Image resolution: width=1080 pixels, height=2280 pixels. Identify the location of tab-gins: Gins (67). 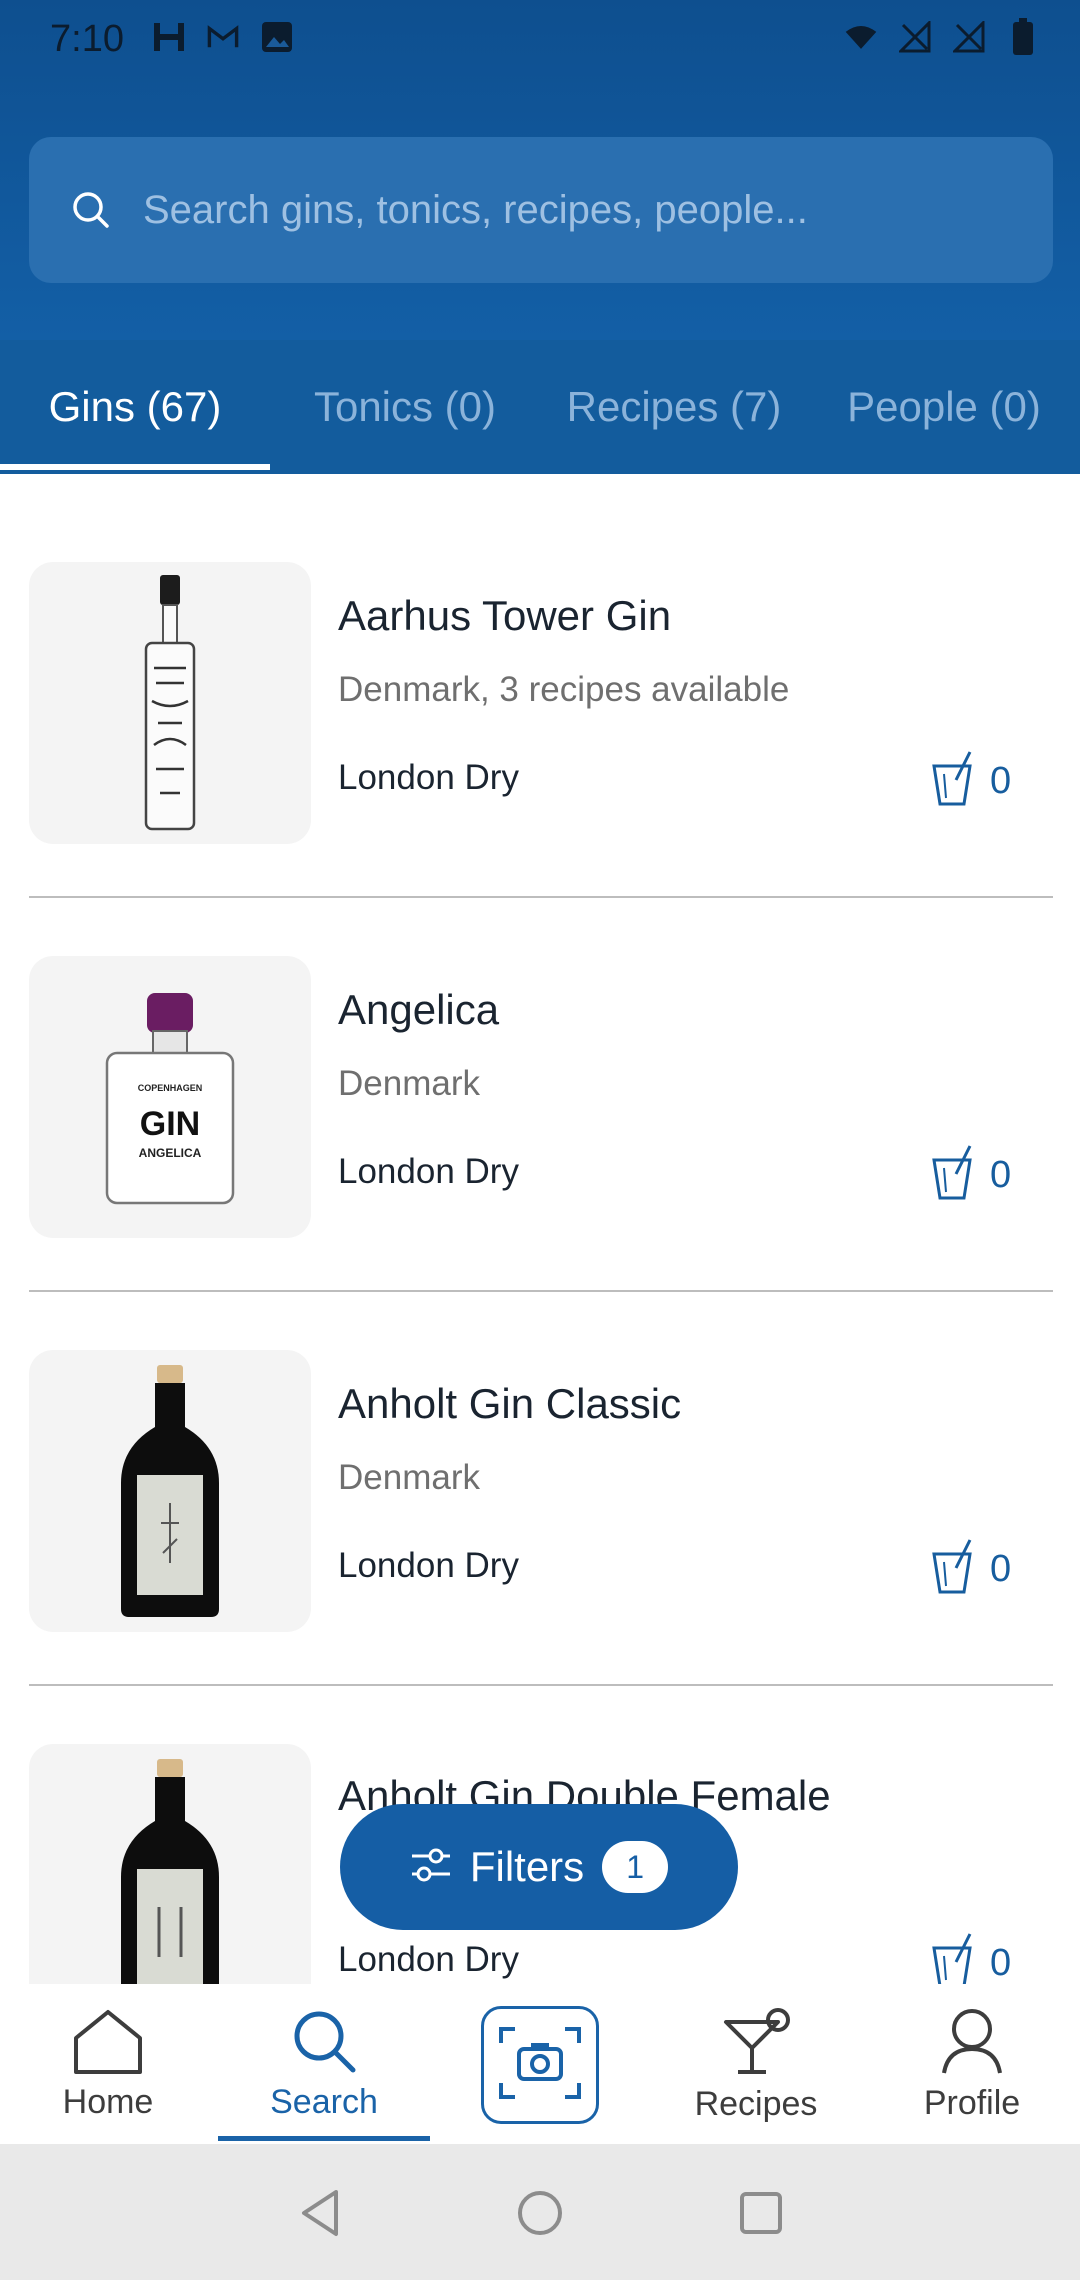
(135, 407).